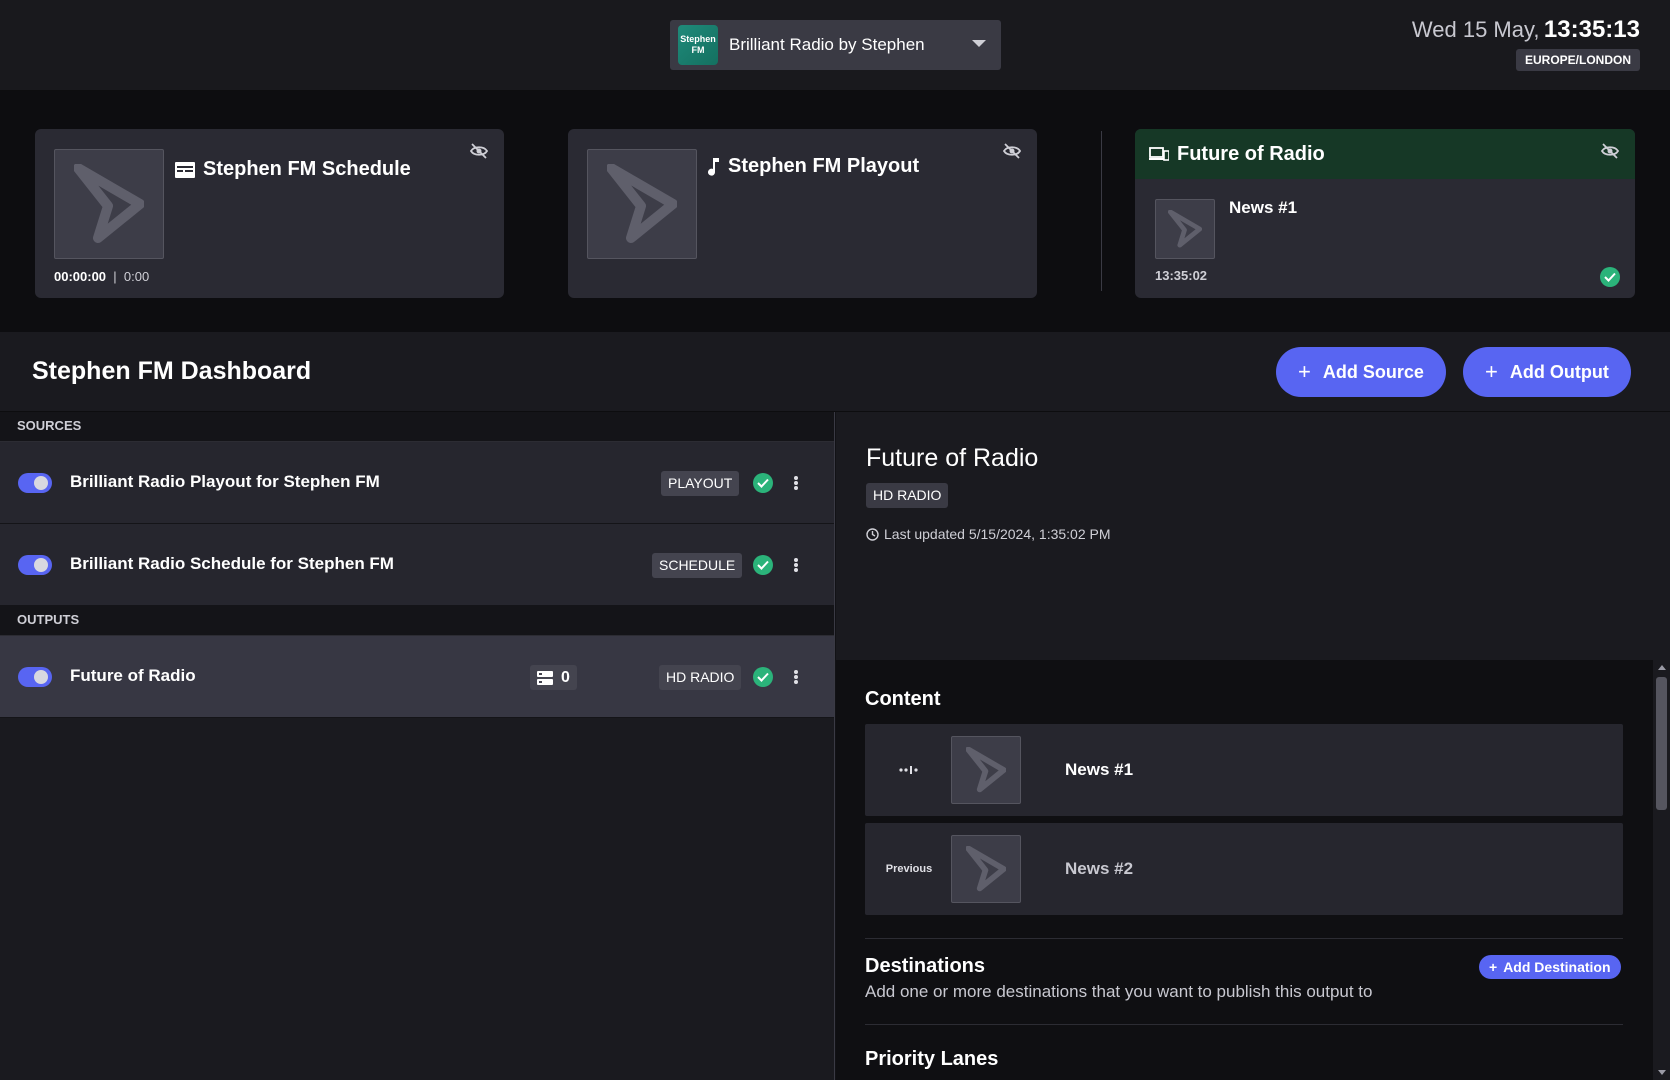 The height and width of the screenshot is (1080, 1670). Describe the element at coordinates (802, 213) in the screenshot. I see `playout-card: Stephen FM Playout` at that location.